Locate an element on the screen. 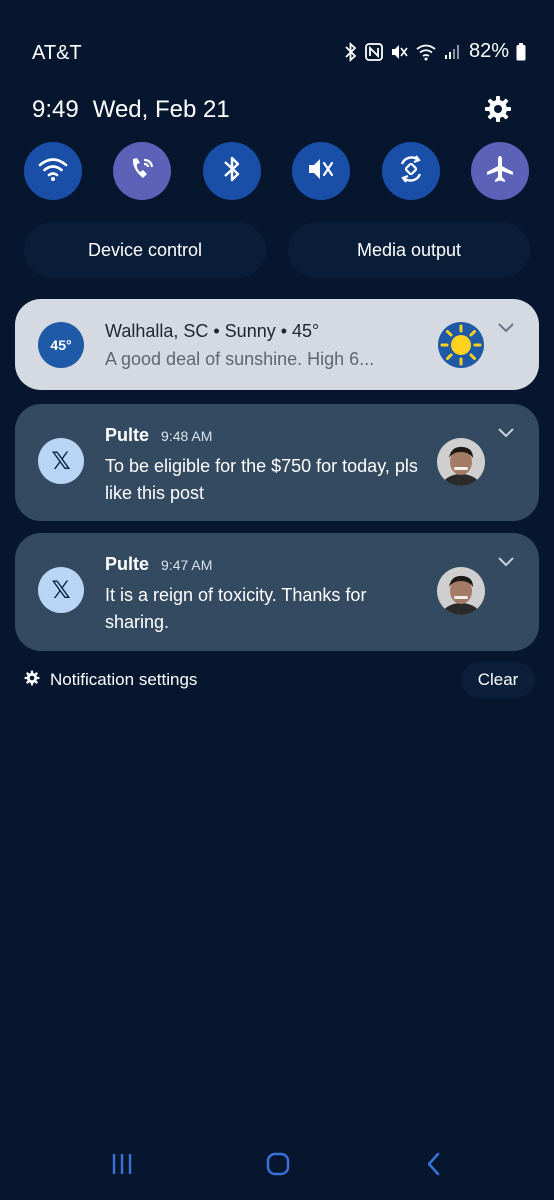  notification-header: Pulte 9:47 AM is located at coordinates (158, 564).